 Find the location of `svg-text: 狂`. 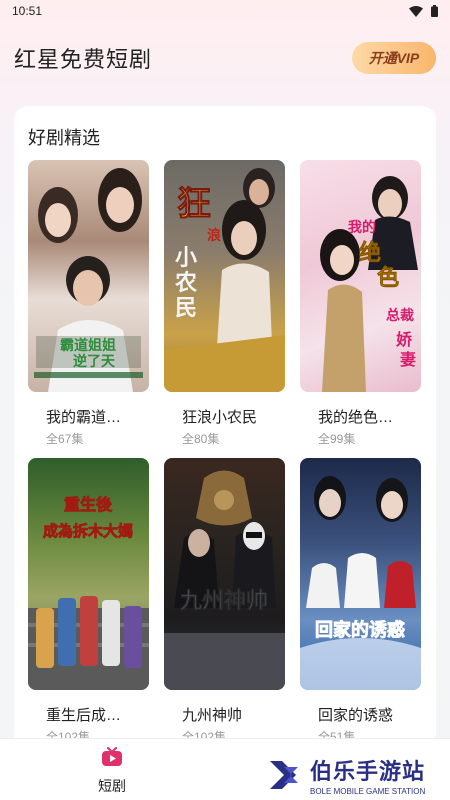

svg-text: 狂 is located at coordinates (194, 204).